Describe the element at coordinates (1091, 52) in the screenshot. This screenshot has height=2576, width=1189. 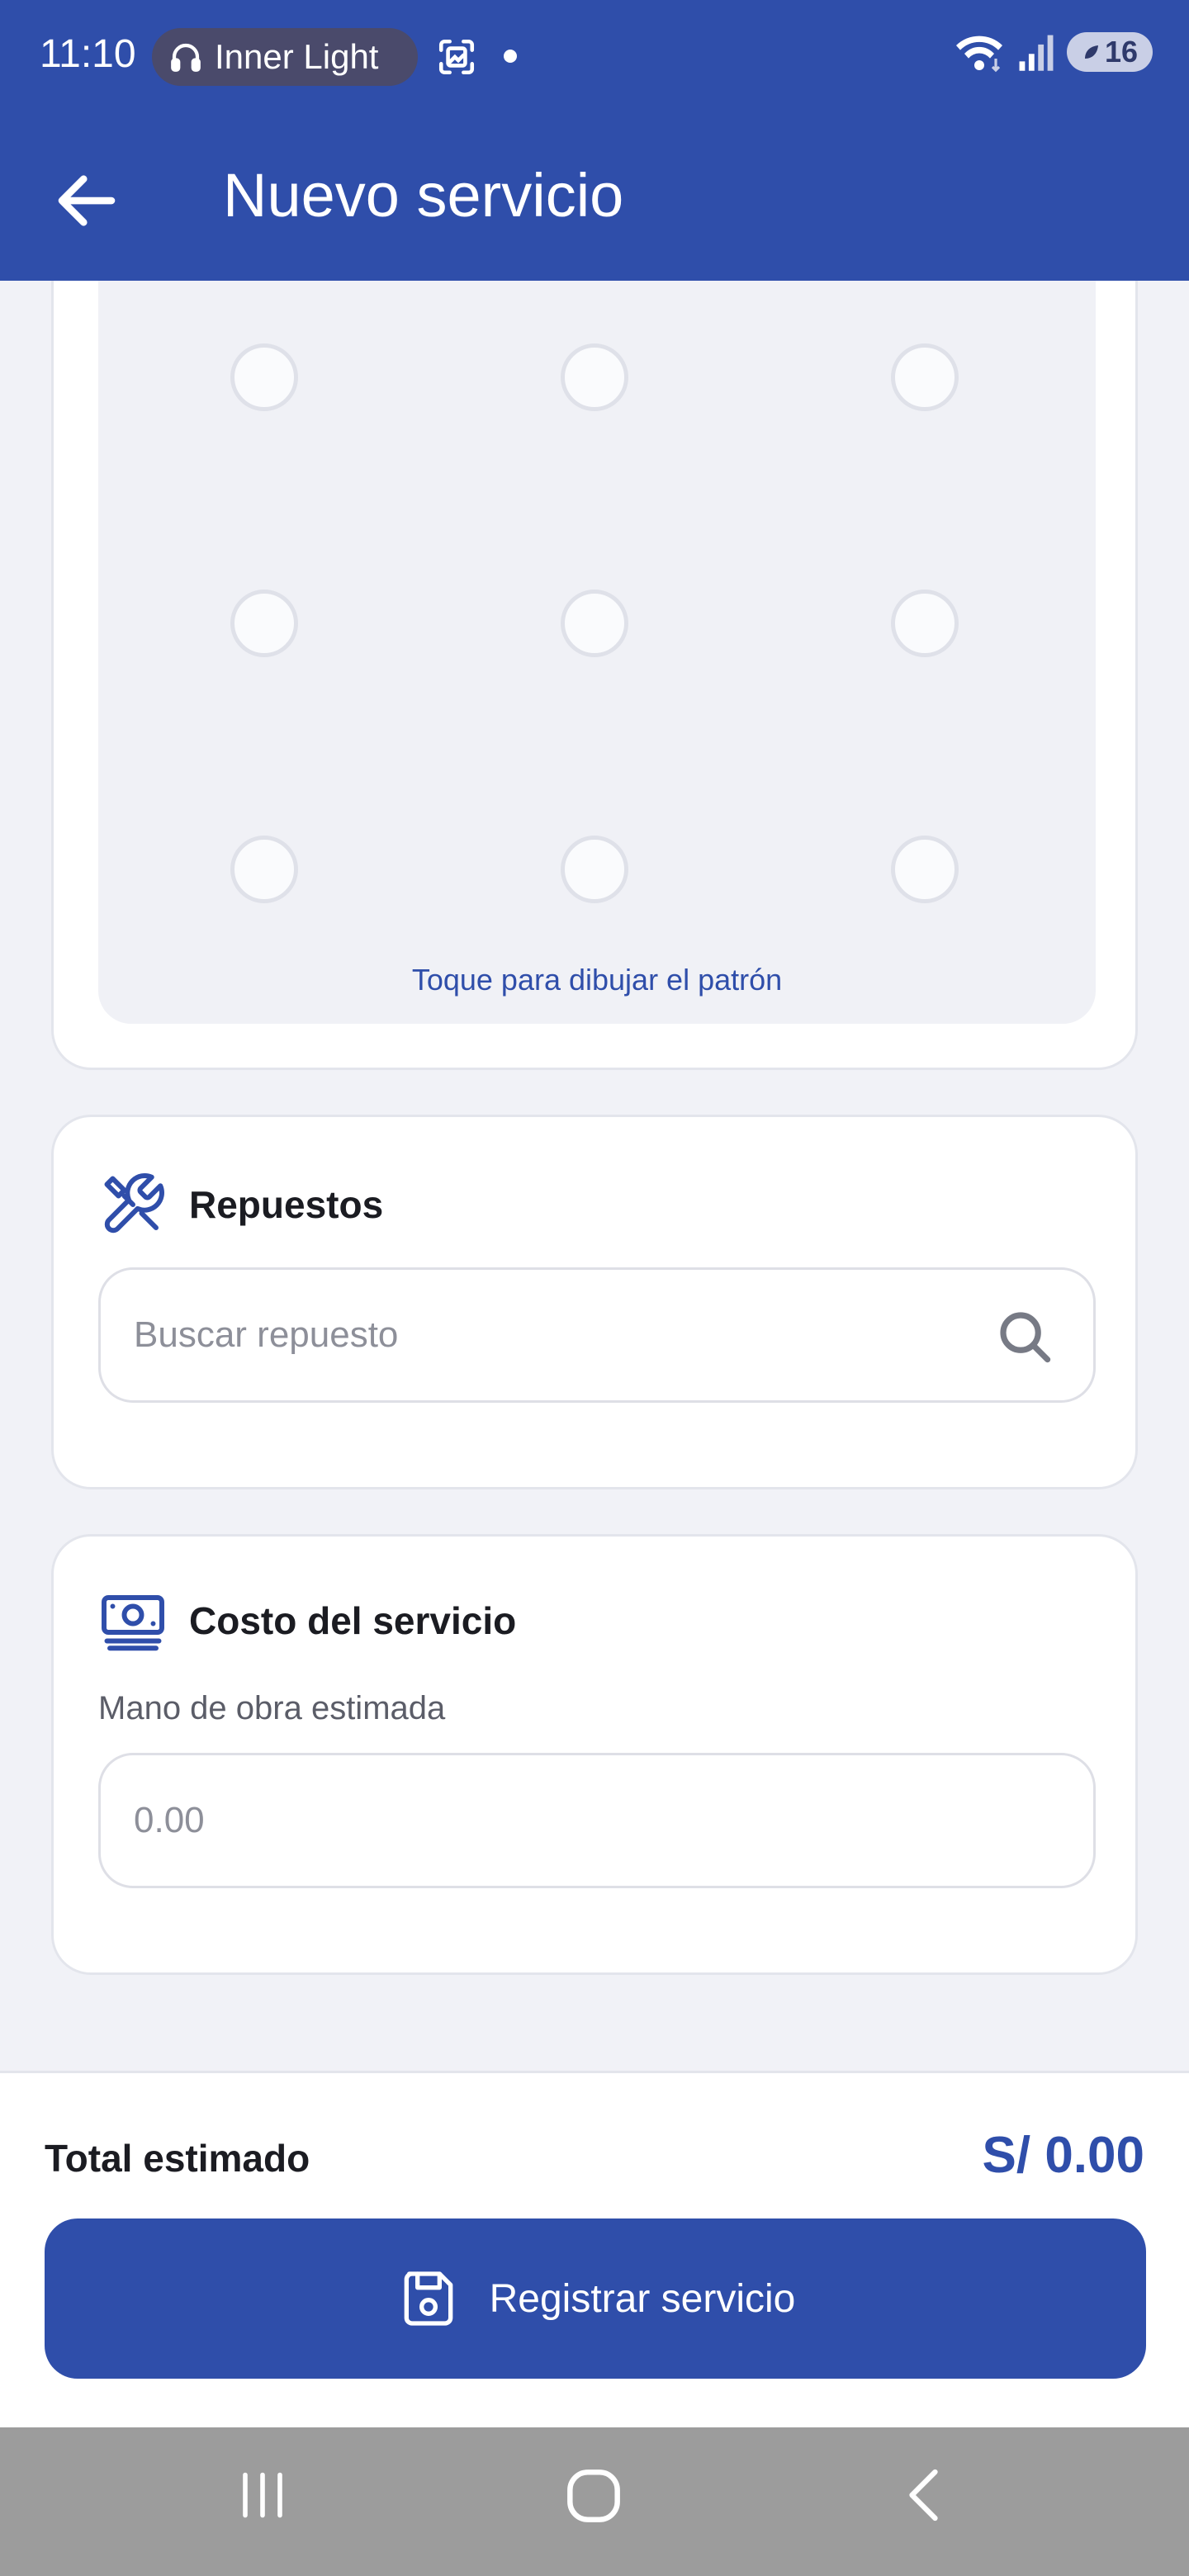
I see `leaf-icon` at that location.